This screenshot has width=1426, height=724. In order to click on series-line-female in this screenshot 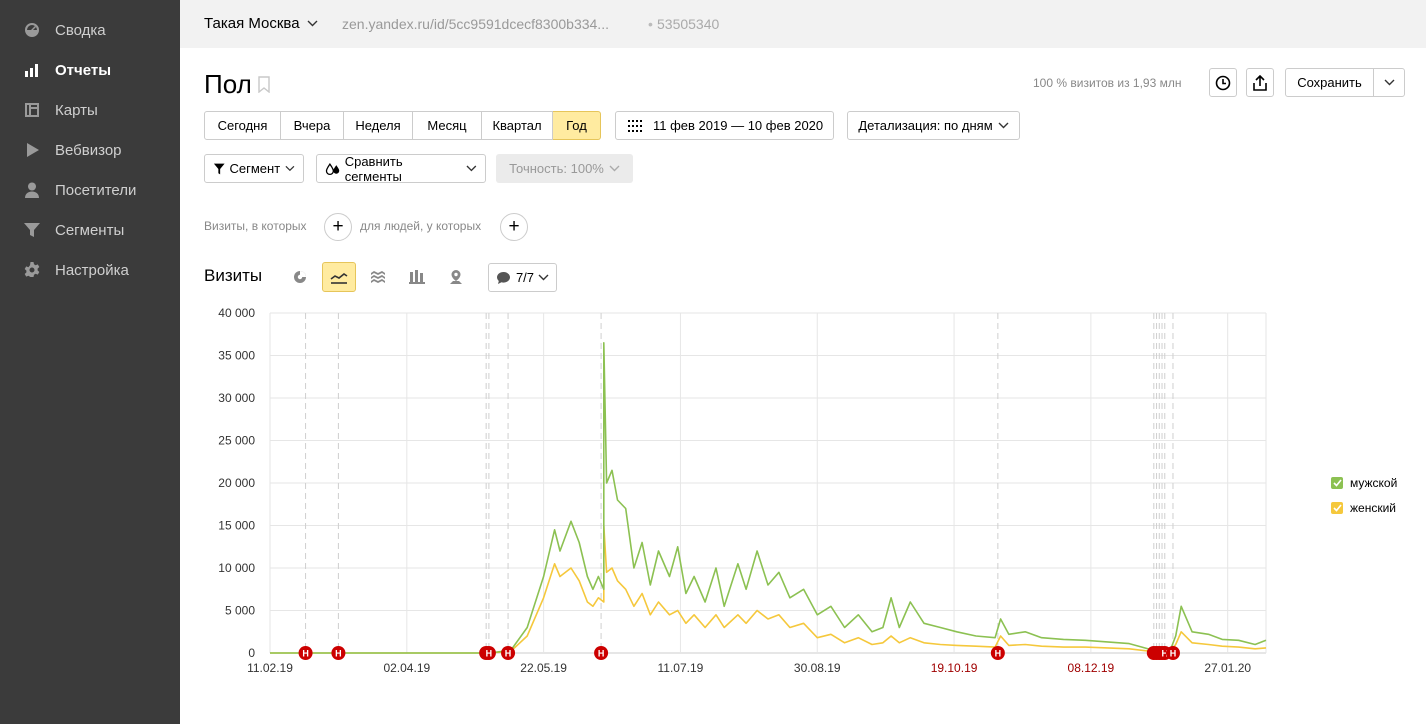, I will do `click(768, 589)`.